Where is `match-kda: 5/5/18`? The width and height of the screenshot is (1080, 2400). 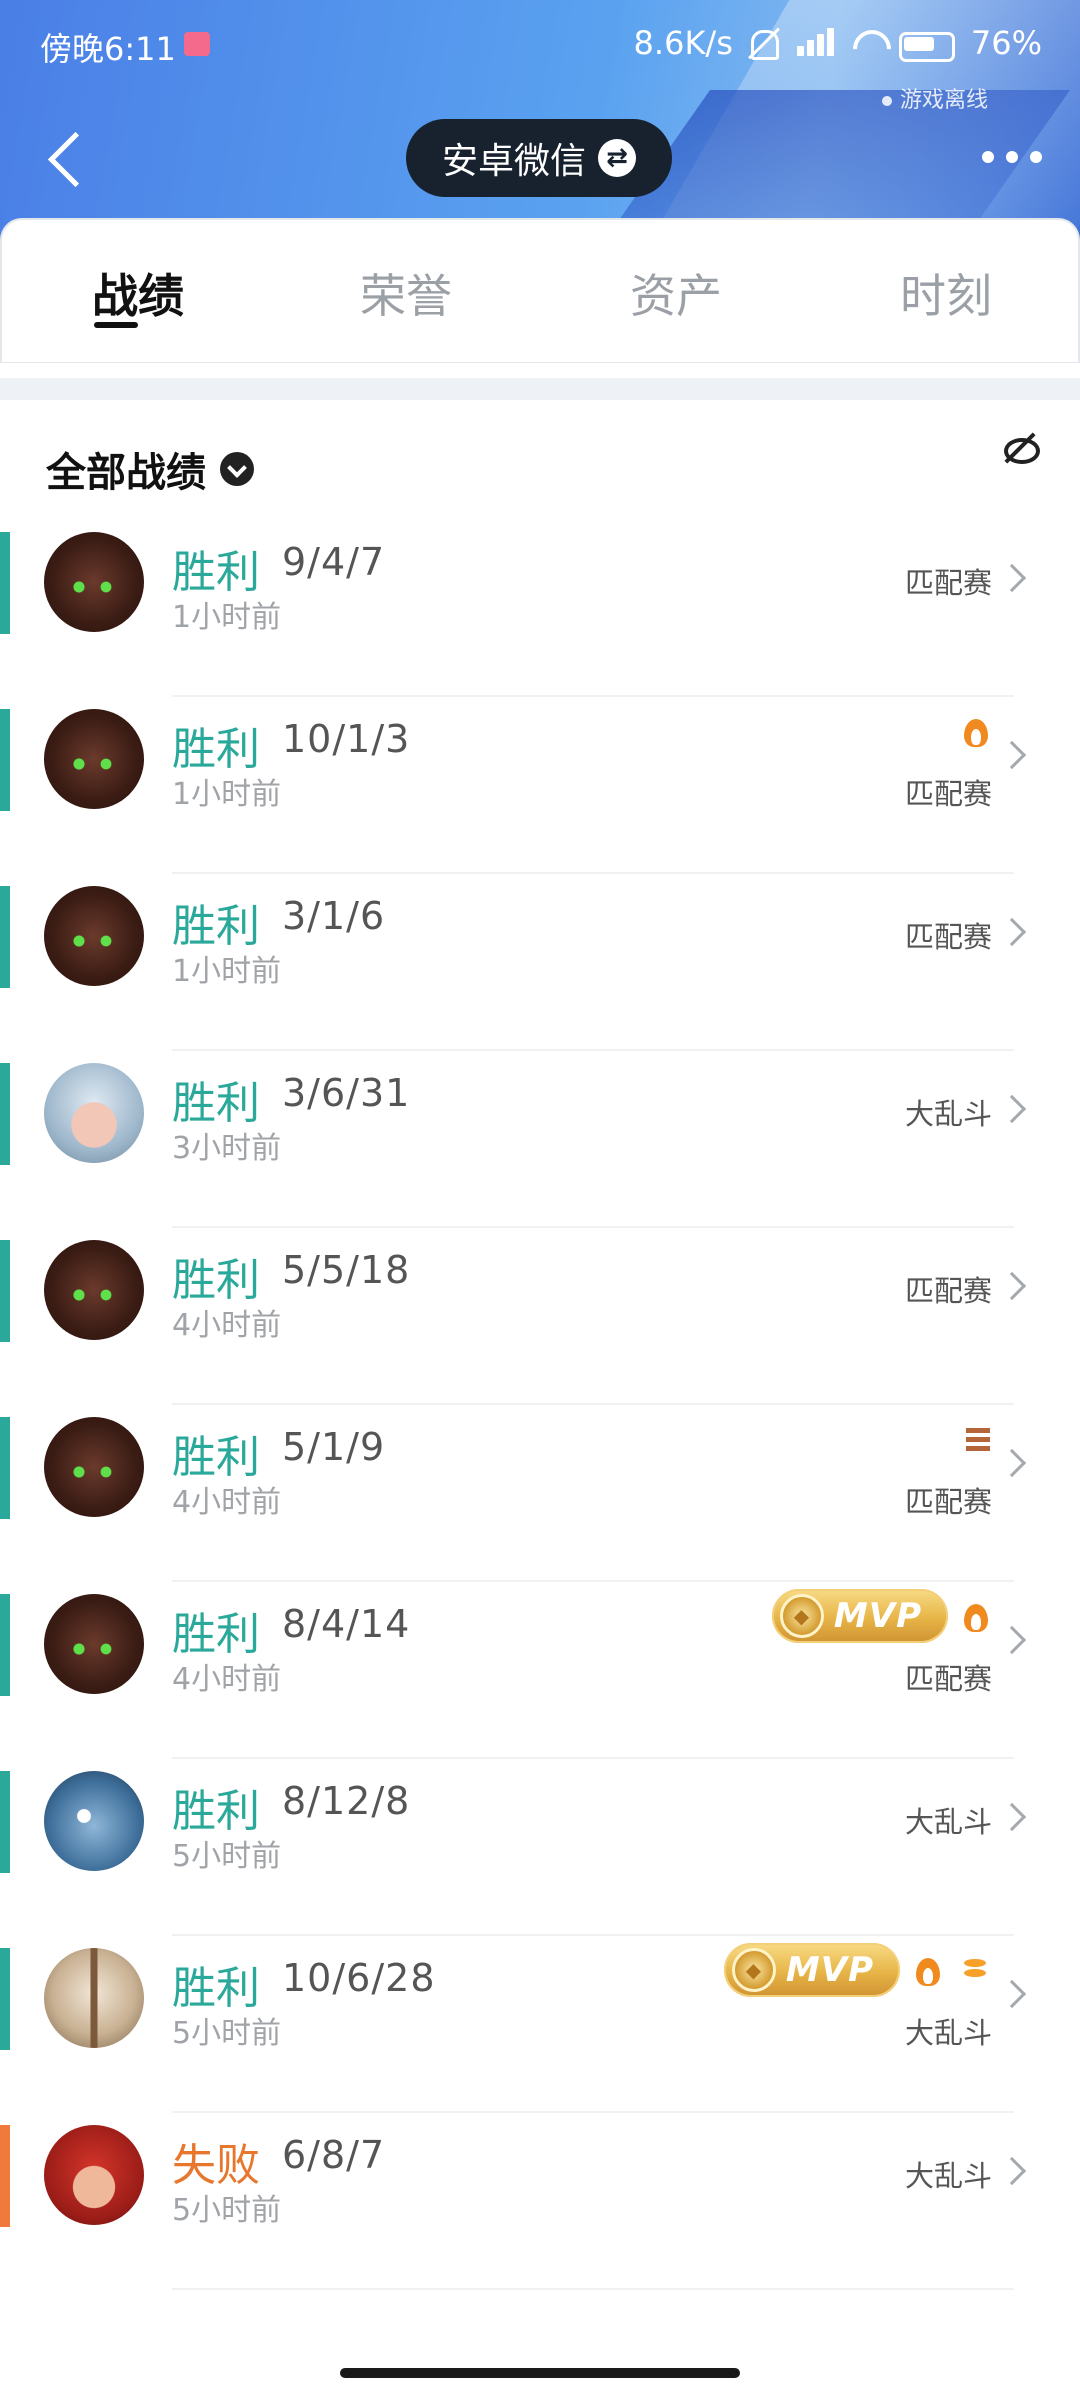 match-kda: 5/5/18 is located at coordinates (346, 1270).